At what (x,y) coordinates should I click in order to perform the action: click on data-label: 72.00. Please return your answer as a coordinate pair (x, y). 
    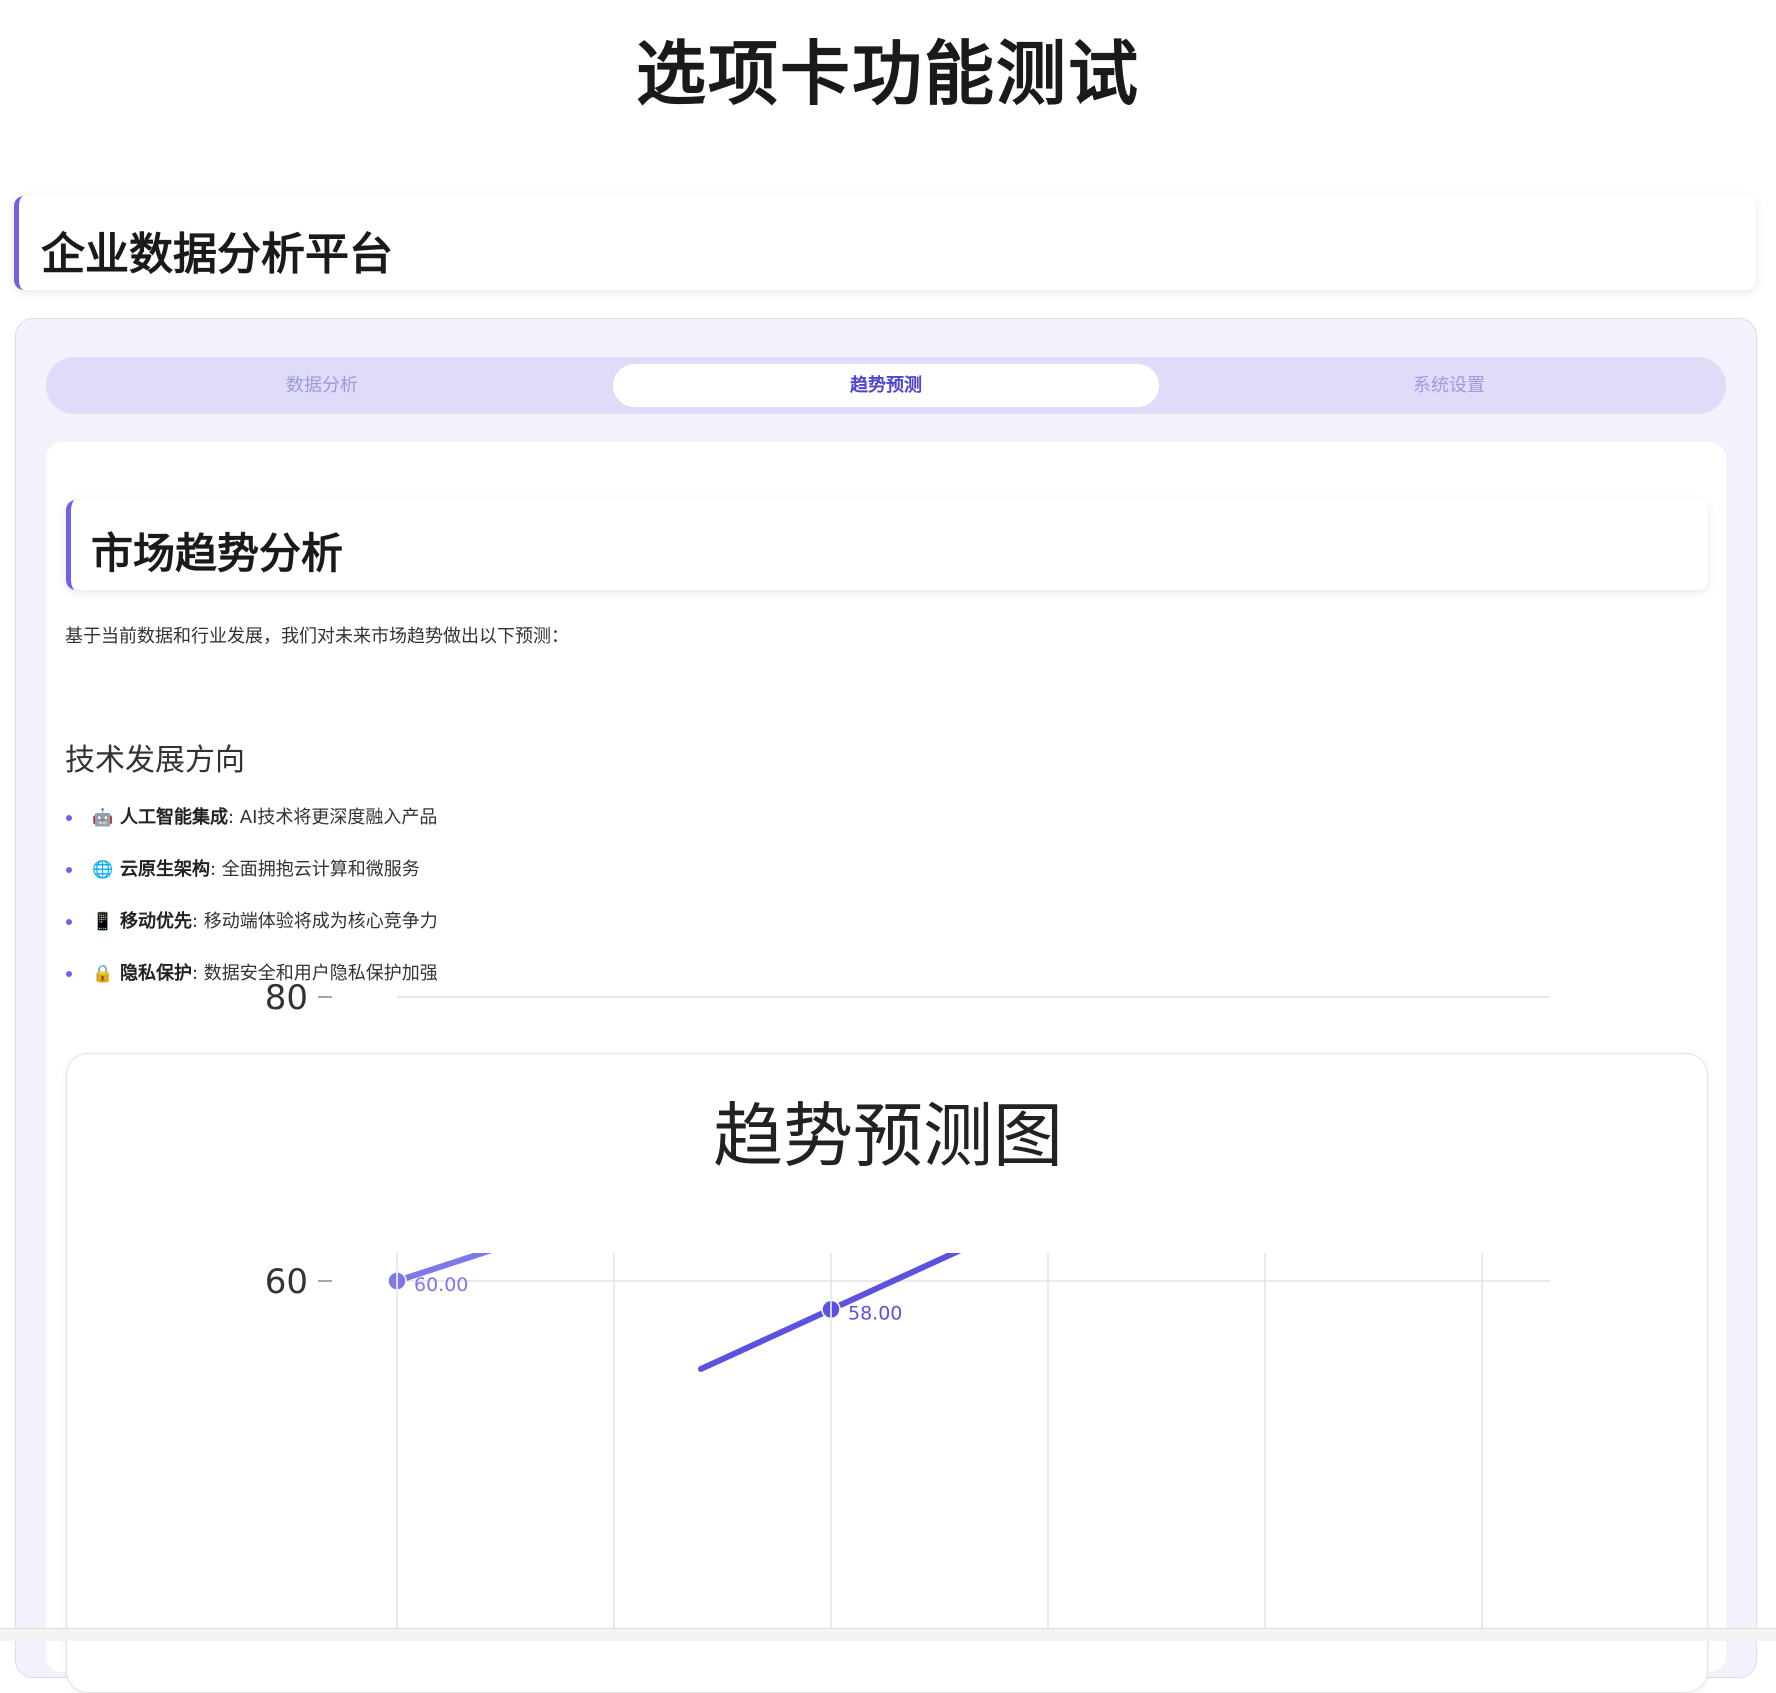
    Looking at the image, I should click on (1092, 1115).